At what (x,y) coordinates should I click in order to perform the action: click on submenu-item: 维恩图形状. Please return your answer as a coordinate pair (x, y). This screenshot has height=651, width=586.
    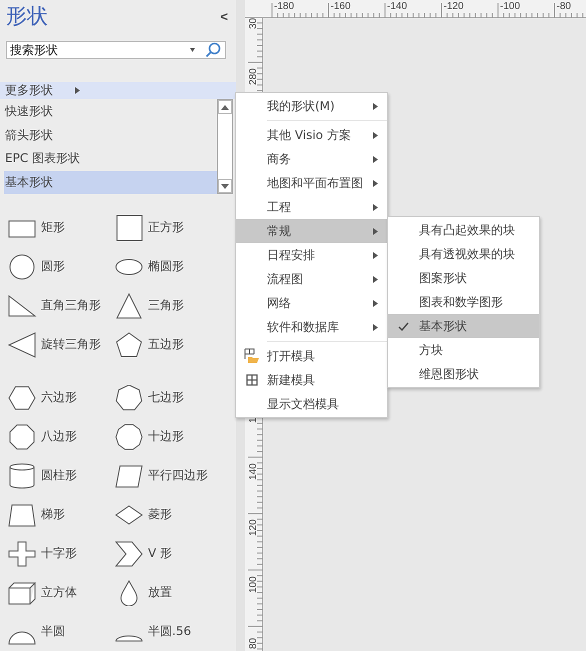
    Looking at the image, I should click on (463, 374).